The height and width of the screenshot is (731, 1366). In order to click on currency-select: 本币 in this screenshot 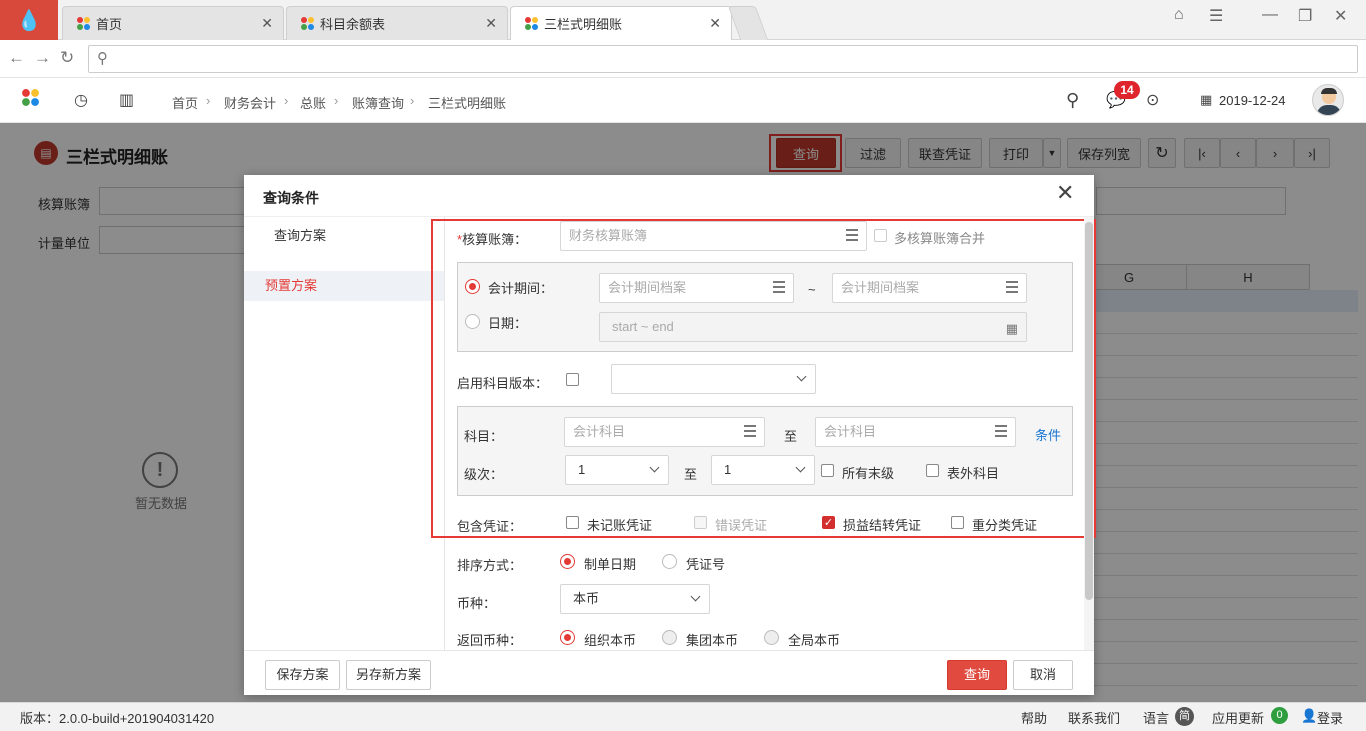, I will do `click(635, 599)`.